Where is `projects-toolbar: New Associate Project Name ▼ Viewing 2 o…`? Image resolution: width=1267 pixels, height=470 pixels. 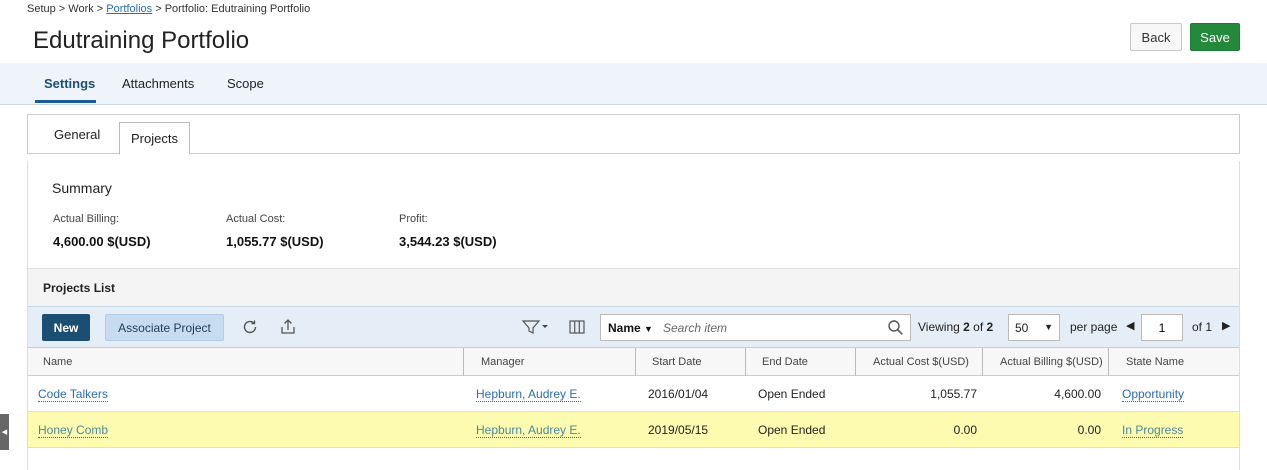 projects-toolbar: New Associate Project Name ▼ Viewing 2 o… is located at coordinates (633, 326).